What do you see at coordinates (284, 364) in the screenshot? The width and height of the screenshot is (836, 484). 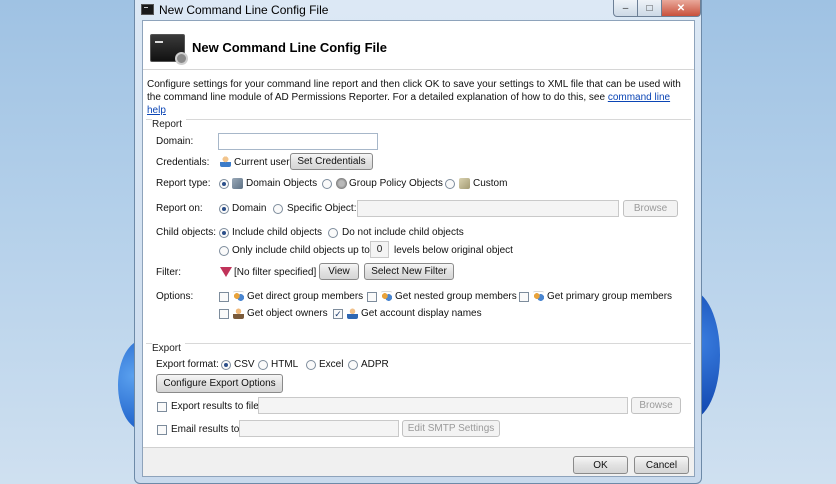 I see `format-html-label: HTML` at bounding box center [284, 364].